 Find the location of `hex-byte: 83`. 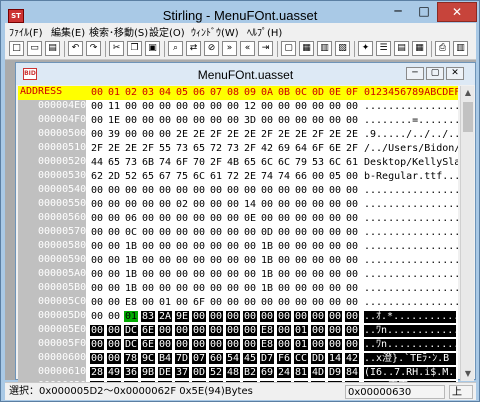

hex-byte: 83 is located at coordinates (148, 316).